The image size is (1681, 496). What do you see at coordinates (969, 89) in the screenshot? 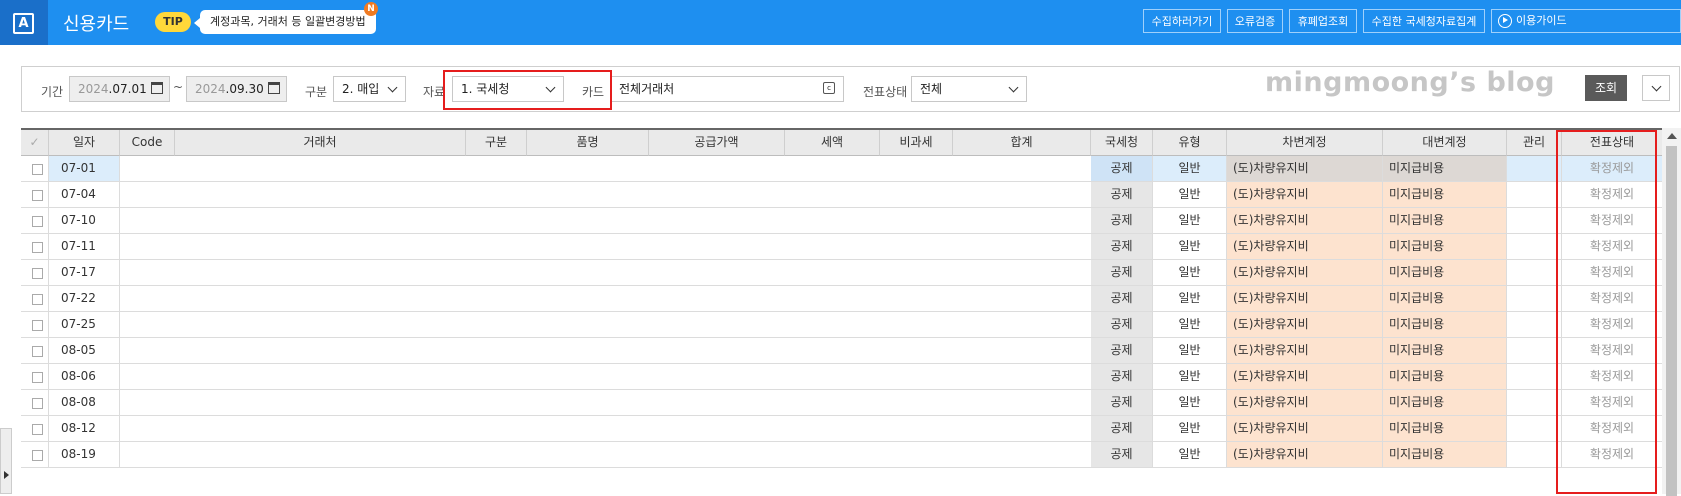
I see `status-select: 전체` at bounding box center [969, 89].